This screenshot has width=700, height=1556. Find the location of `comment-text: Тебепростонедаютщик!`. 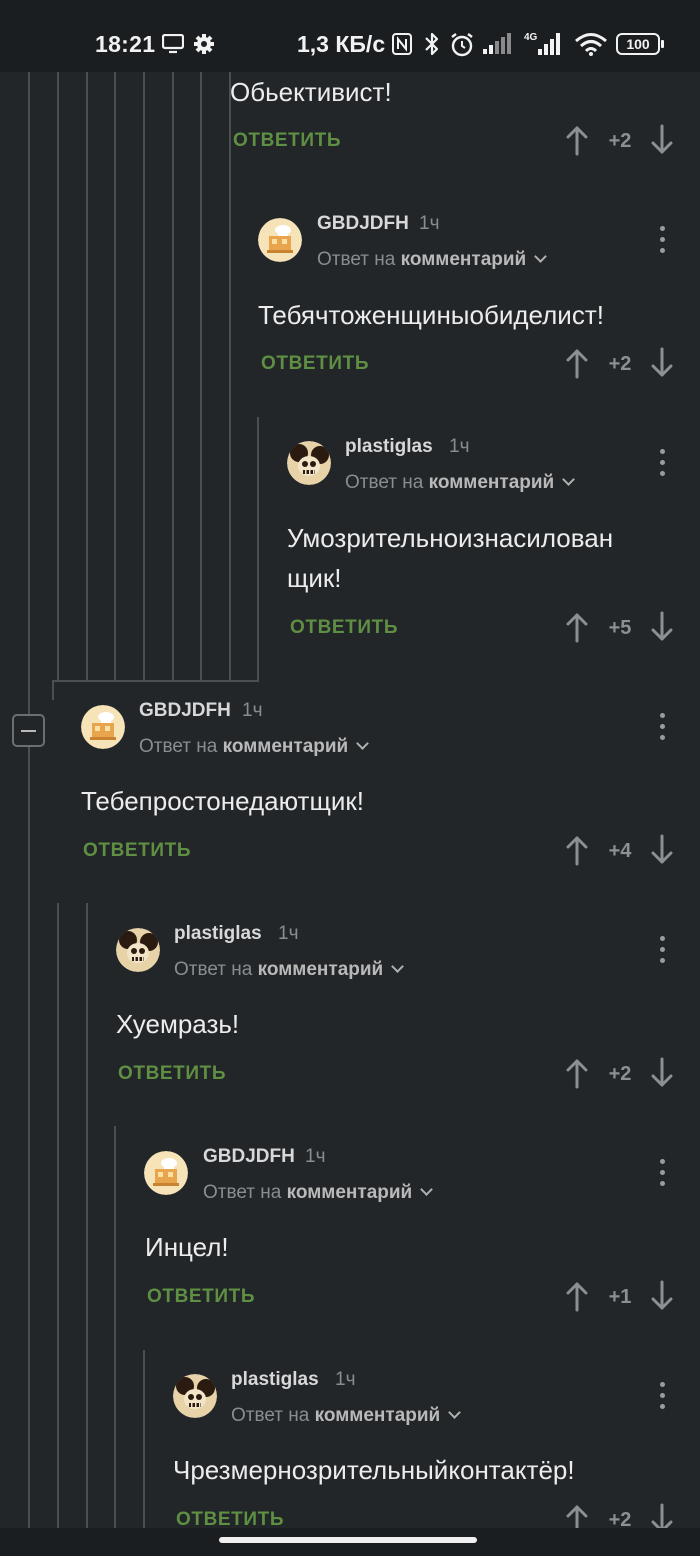

comment-text: Тебепростонедаютщик! is located at coordinates (222, 801).